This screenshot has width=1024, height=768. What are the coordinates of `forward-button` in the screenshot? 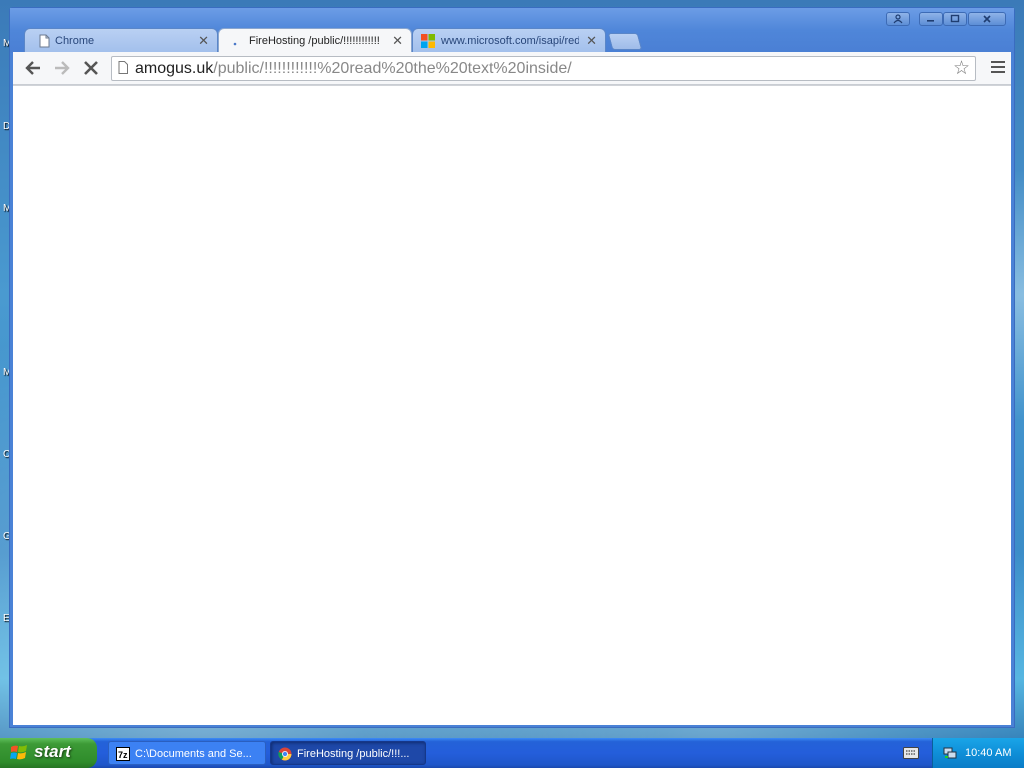 It's located at (62, 68).